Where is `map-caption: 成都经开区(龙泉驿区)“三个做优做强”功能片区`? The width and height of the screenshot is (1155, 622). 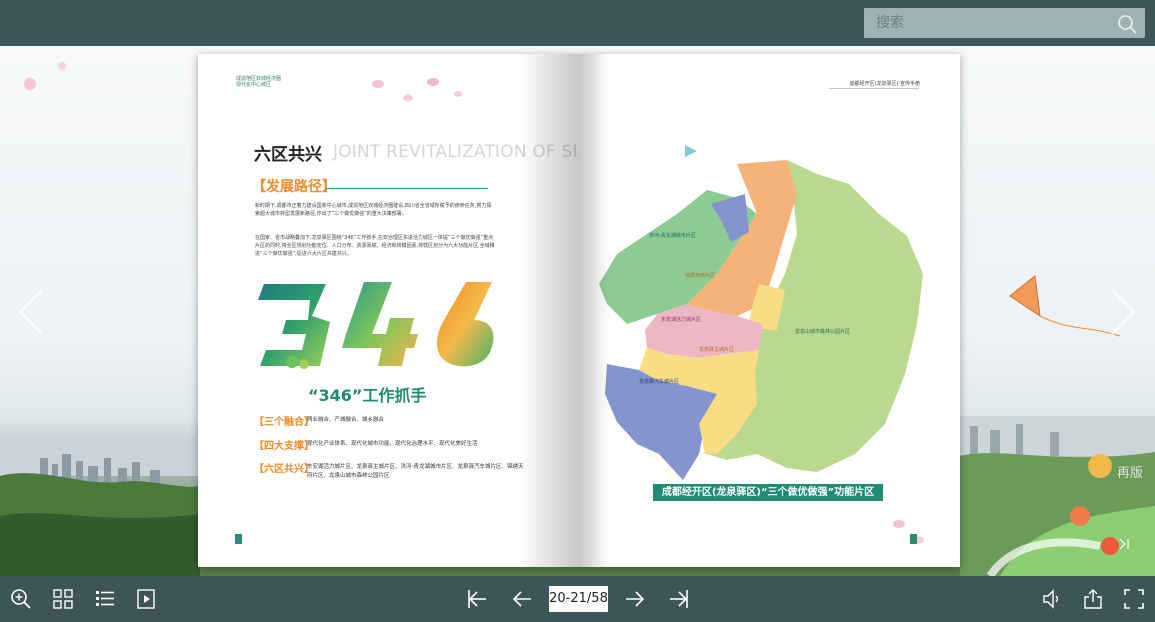 map-caption: 成都经开区(龙泉驿区)“三个做优做强”功能片区 is located at coordinates (768, 492).